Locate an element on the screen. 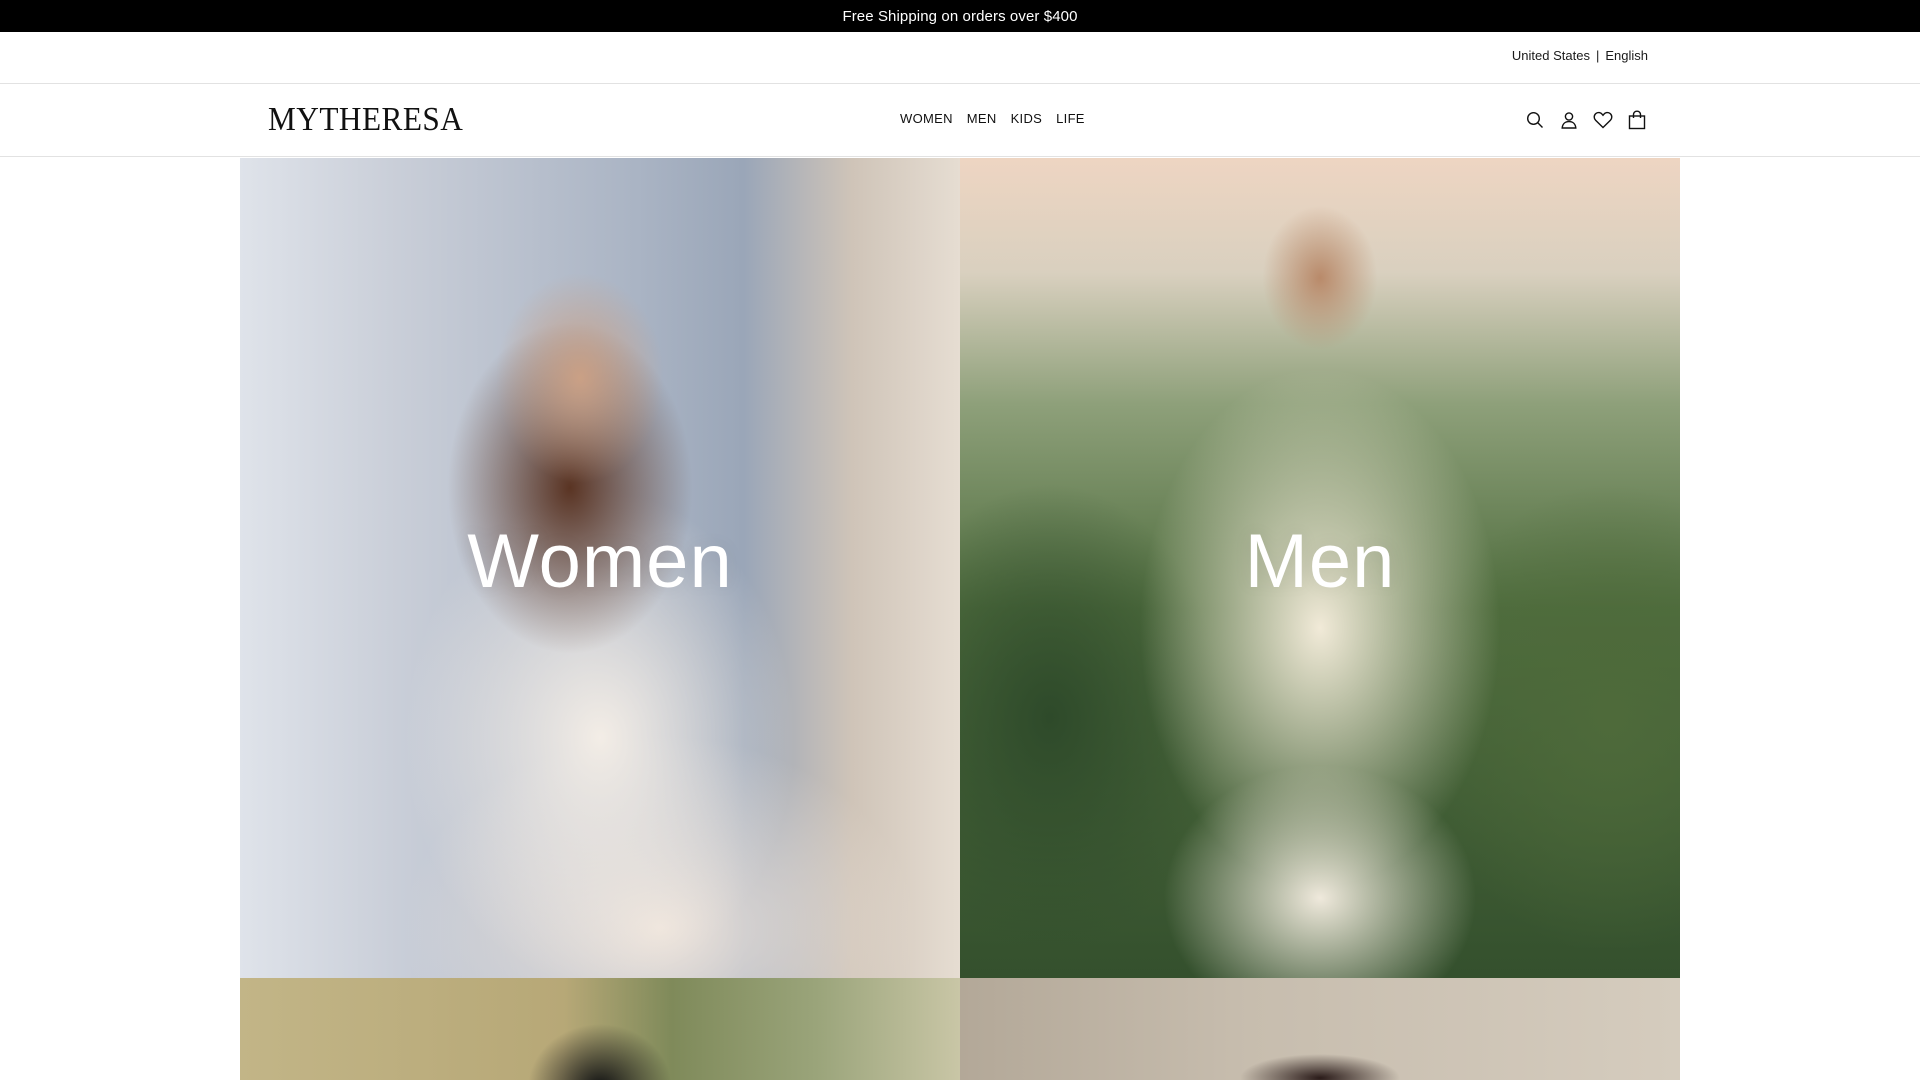 The width and height of the screenshot is (1920, 1080). locale-selector: United States | English is located at coordinates (1580, 55).